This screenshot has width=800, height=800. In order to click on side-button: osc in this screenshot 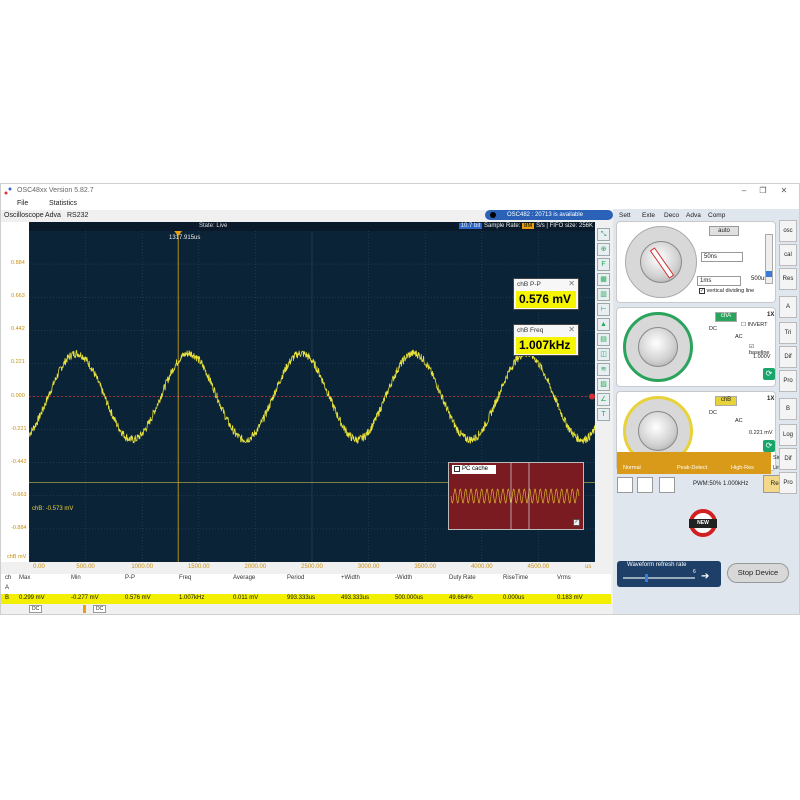, I will do `click(788, 231)`.